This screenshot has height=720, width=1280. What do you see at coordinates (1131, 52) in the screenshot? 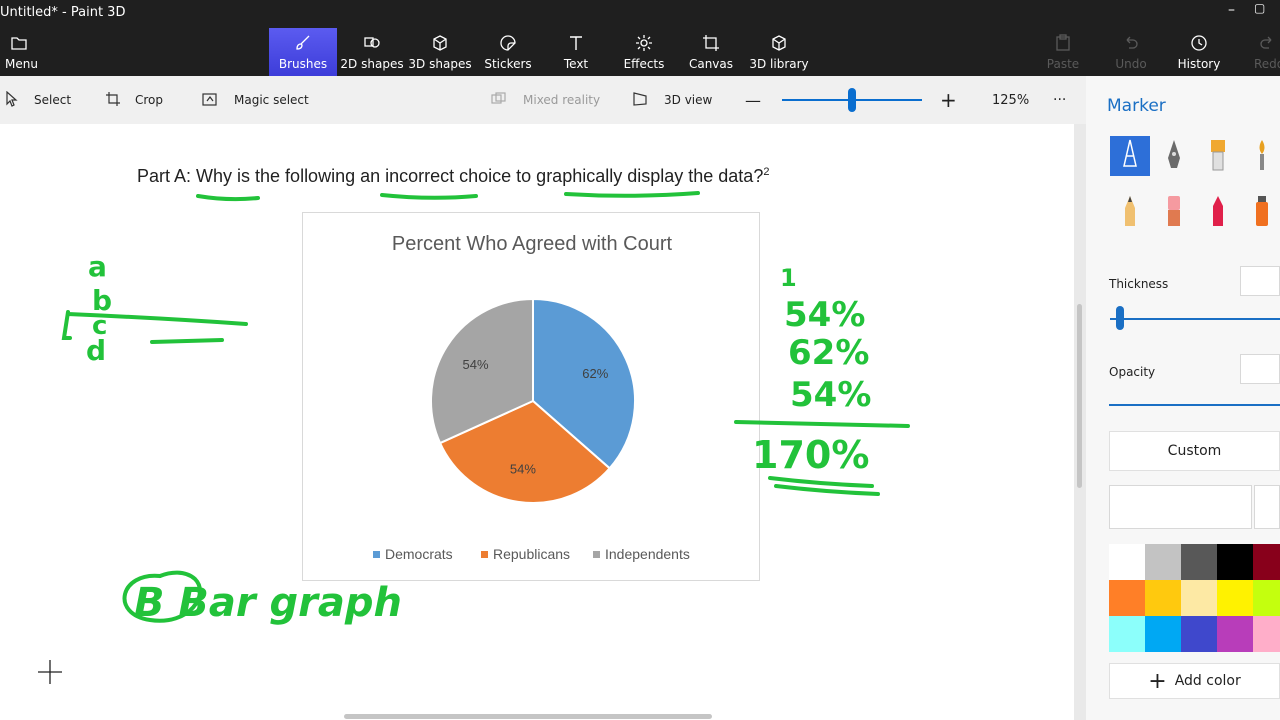
I see `undo-button: Undo` at bounding box center [1131, 52].